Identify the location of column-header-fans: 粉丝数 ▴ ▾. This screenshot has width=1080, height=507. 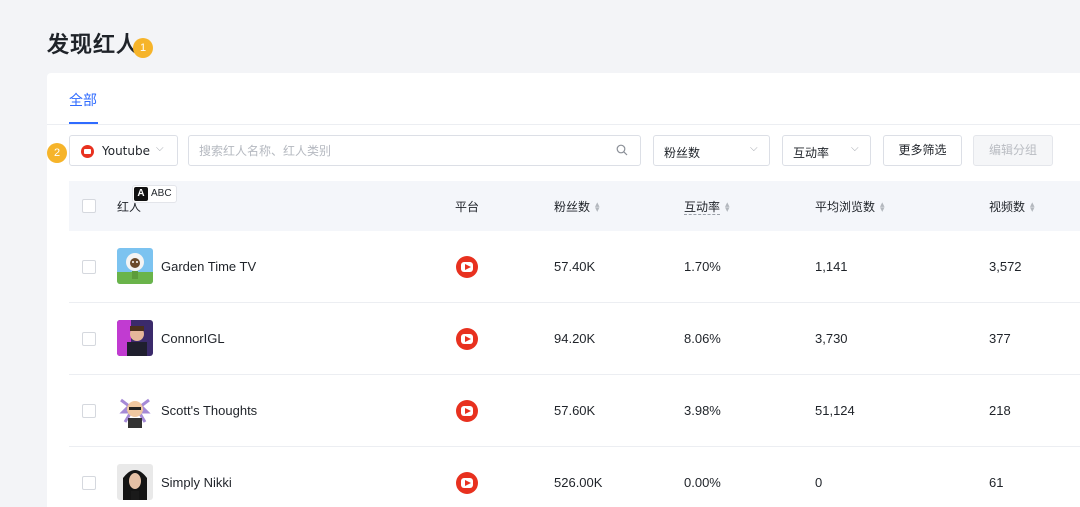
(577, 206).